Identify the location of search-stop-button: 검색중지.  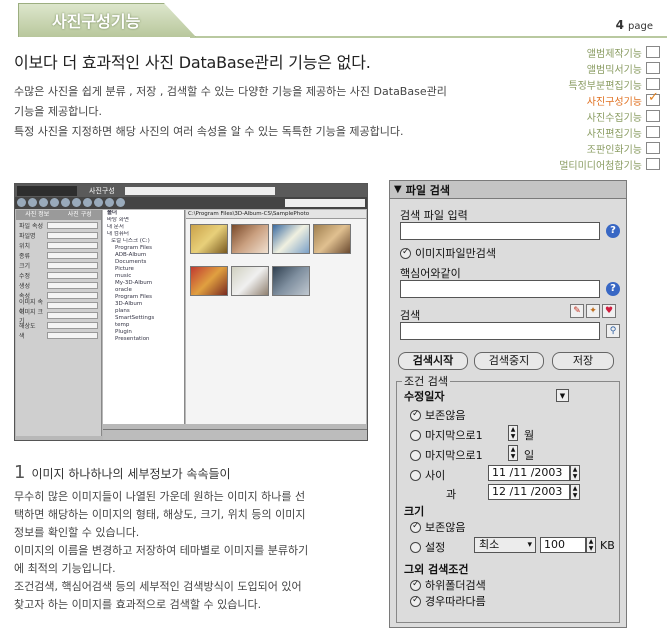
(509, 361).